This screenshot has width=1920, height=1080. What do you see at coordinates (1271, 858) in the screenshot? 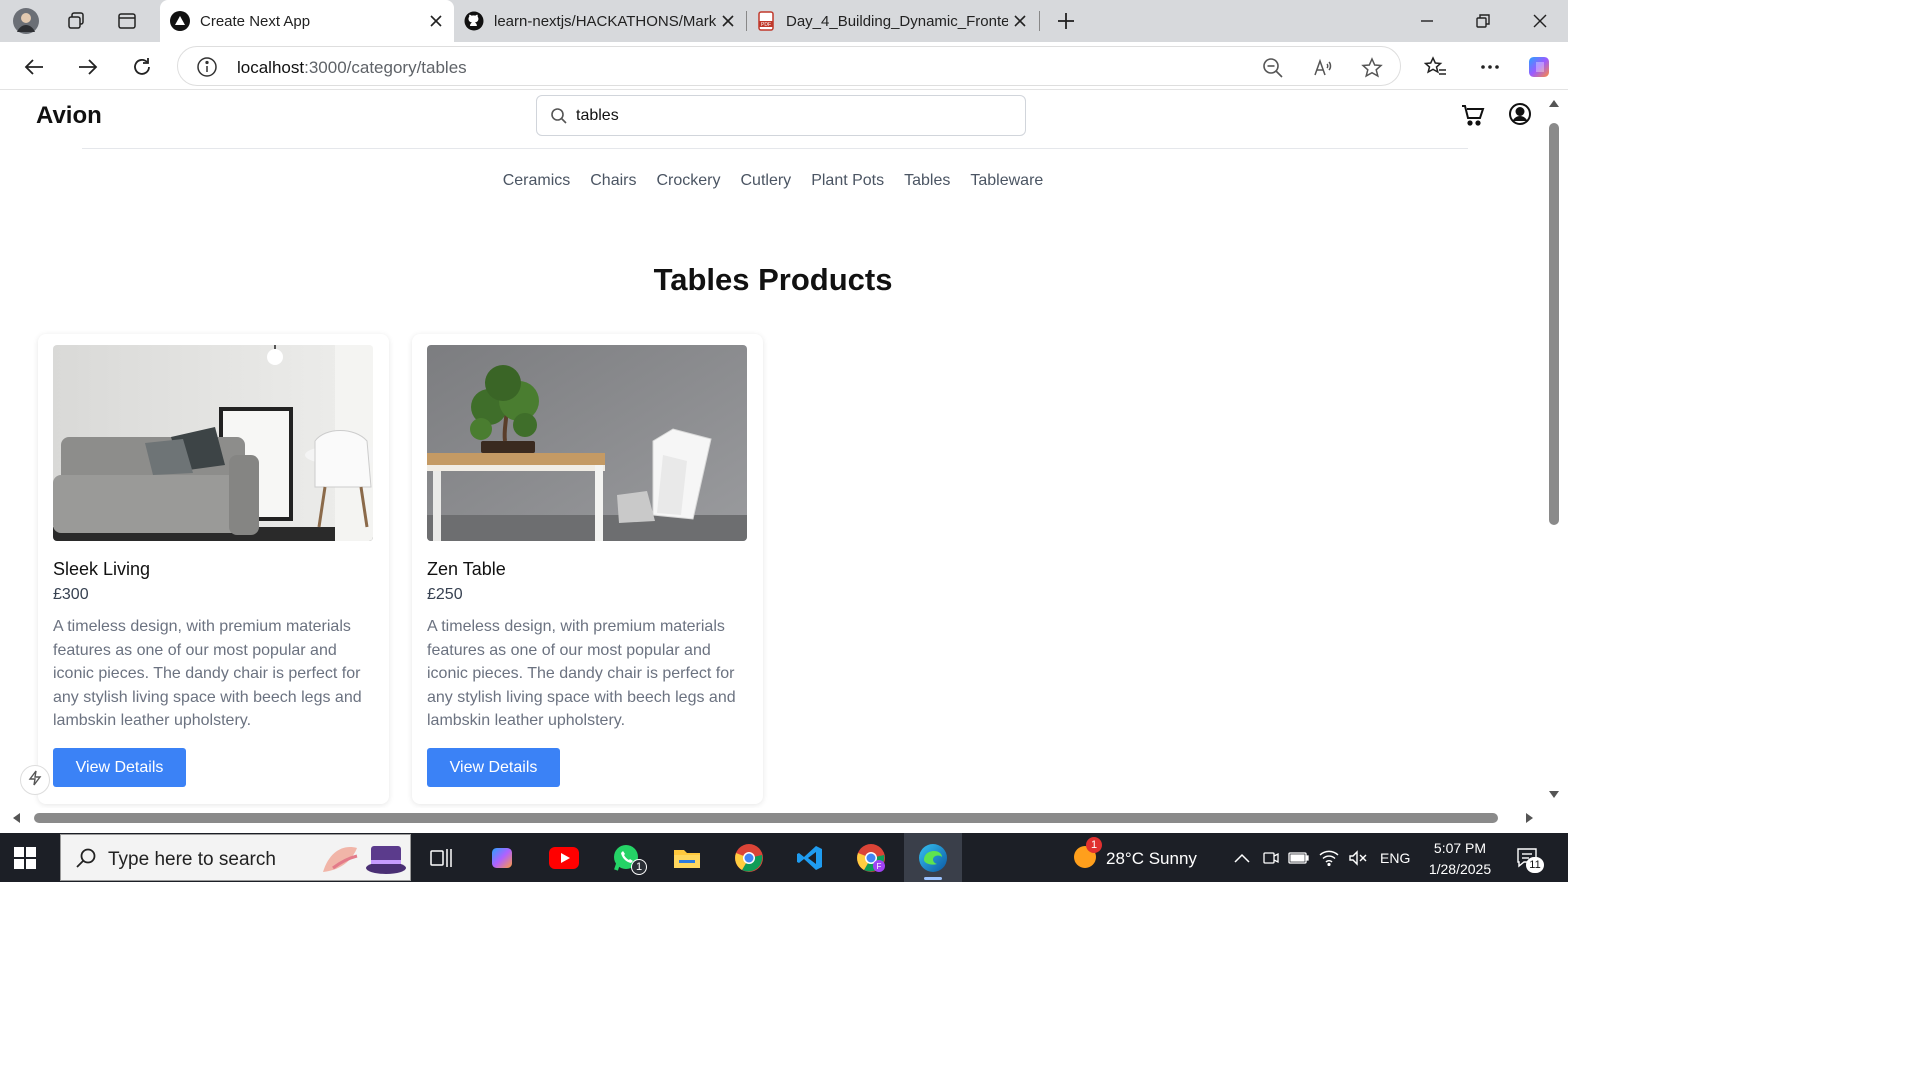
I see `meet-now-icon` at bounding box center [1271, 858].